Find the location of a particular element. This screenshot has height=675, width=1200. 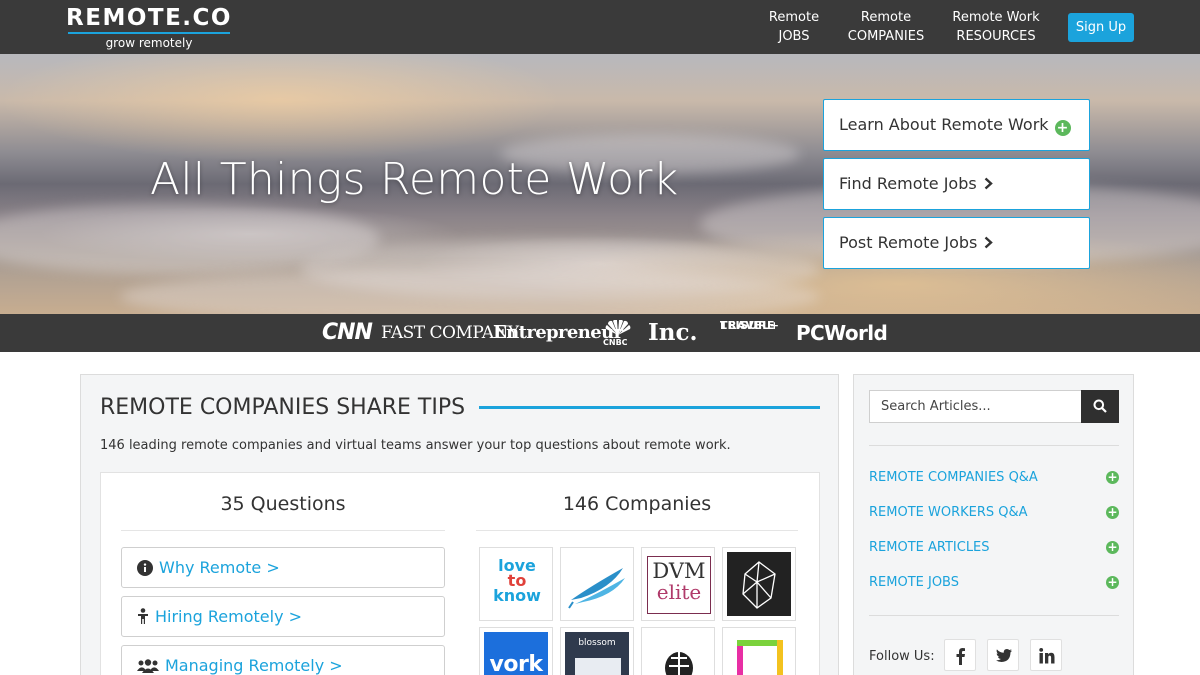

hiring-remotely-button: Hiring Remotely > is located at coordinates (283, 616).